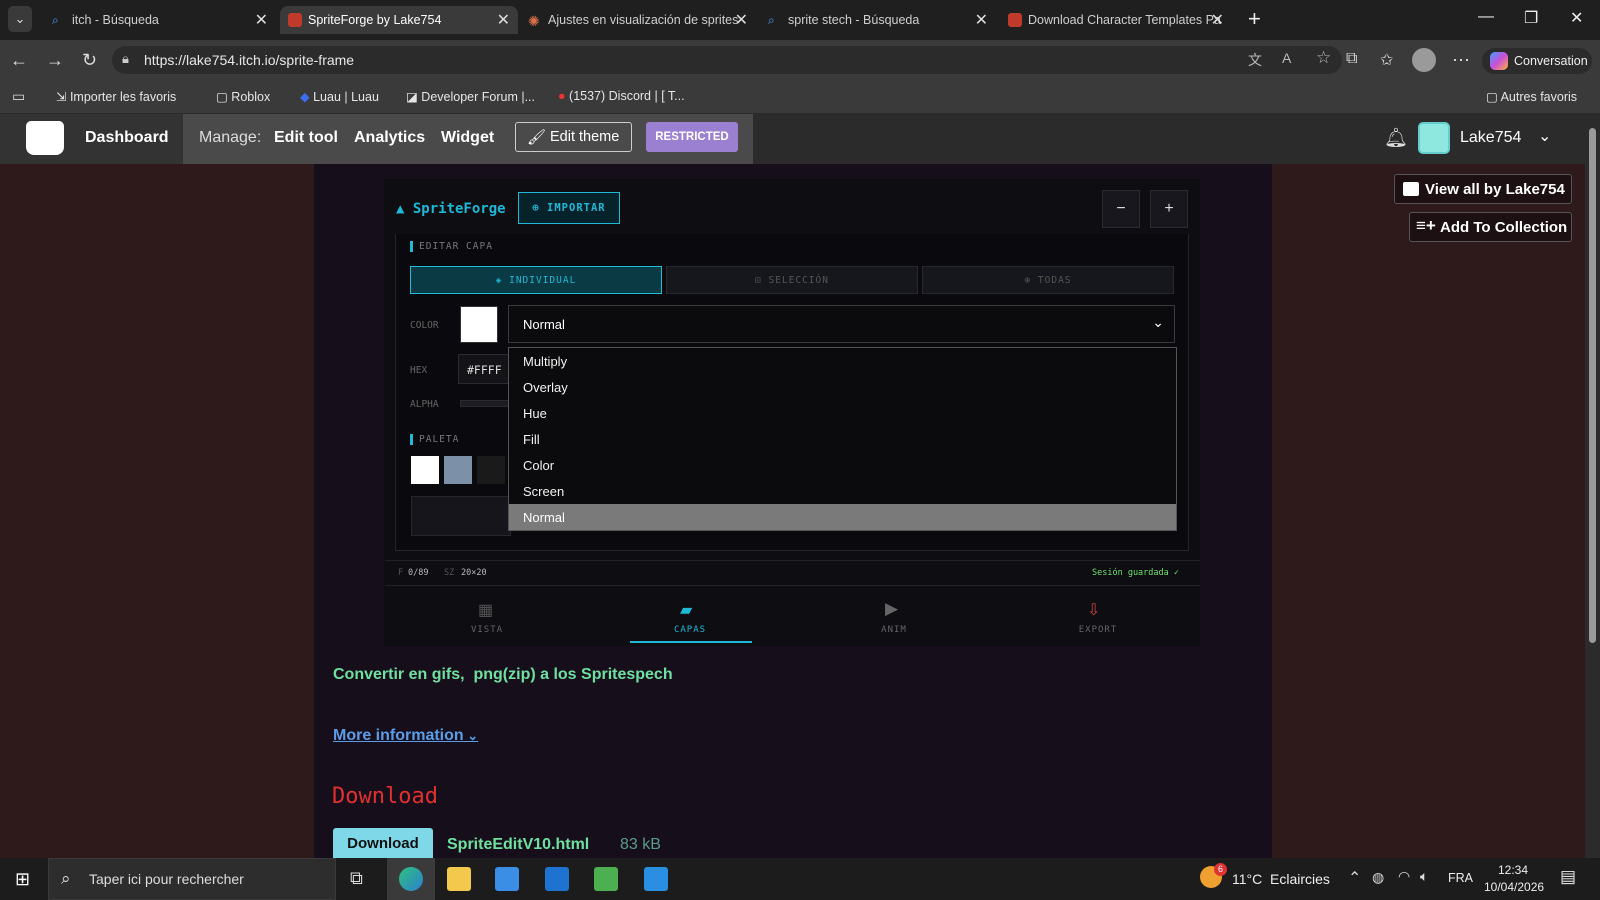 The height and width of the screenshot is (900, 1600). What do you see at coordinates (1378, 877) in the screenshot?
I see `meet-now-icon: ◍` at bounding box center [1378, 877].